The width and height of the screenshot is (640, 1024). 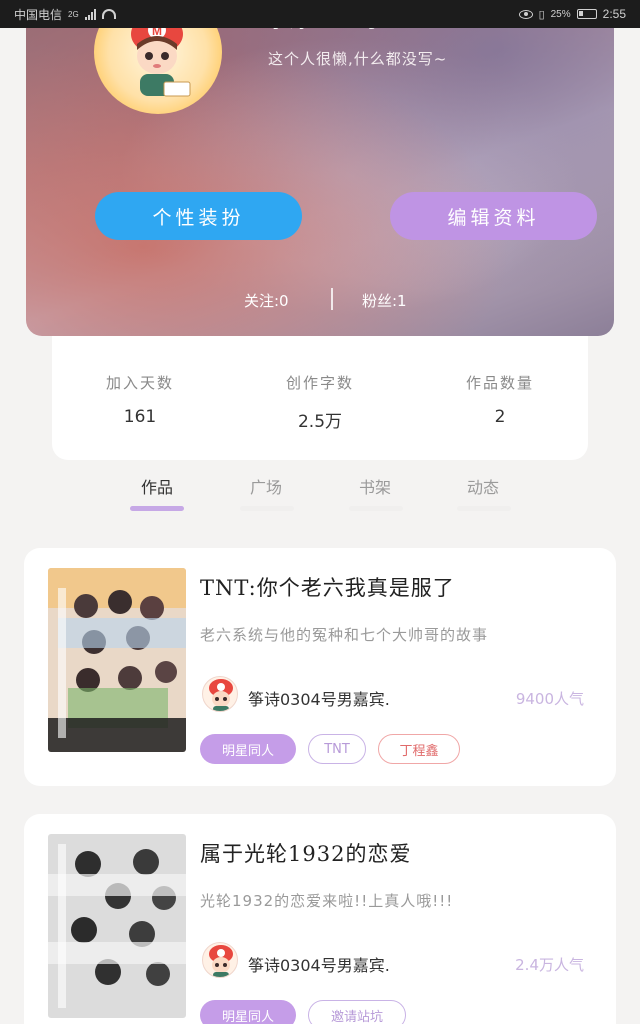 I want to click on work-title: 属于光轮1932的恋爱, so click(x=305, y=853).